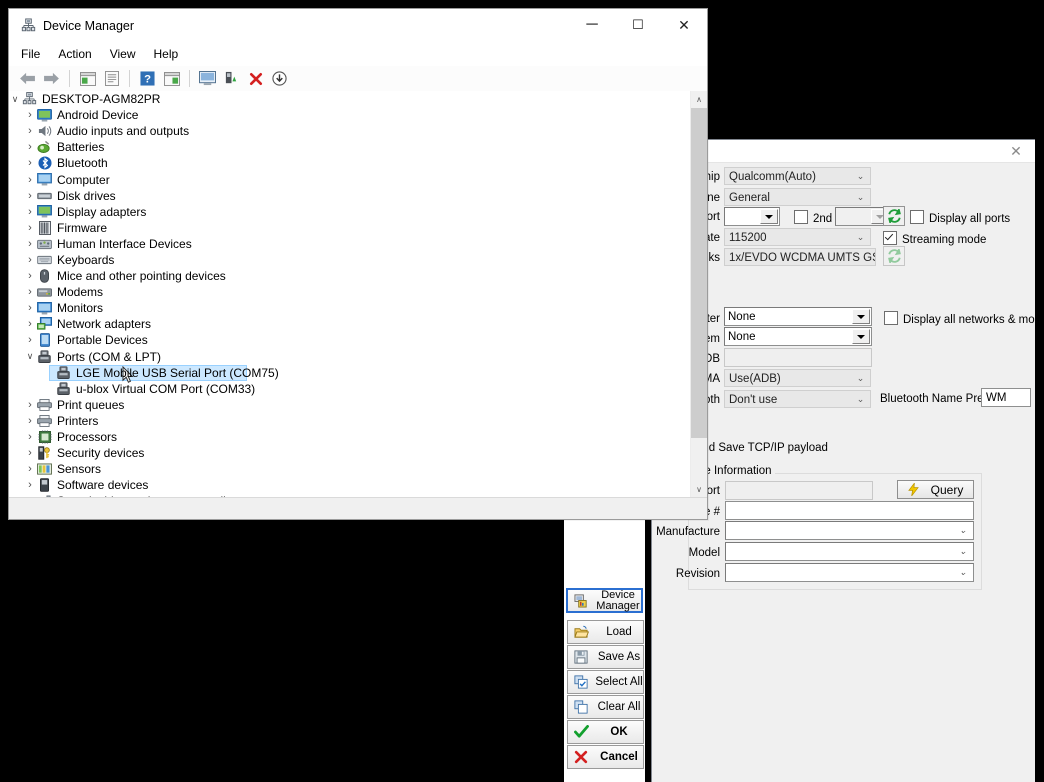 The image size is (1044, 782). I want to click on scroll-down-arrow-icon: ∨, so click(699, 489).